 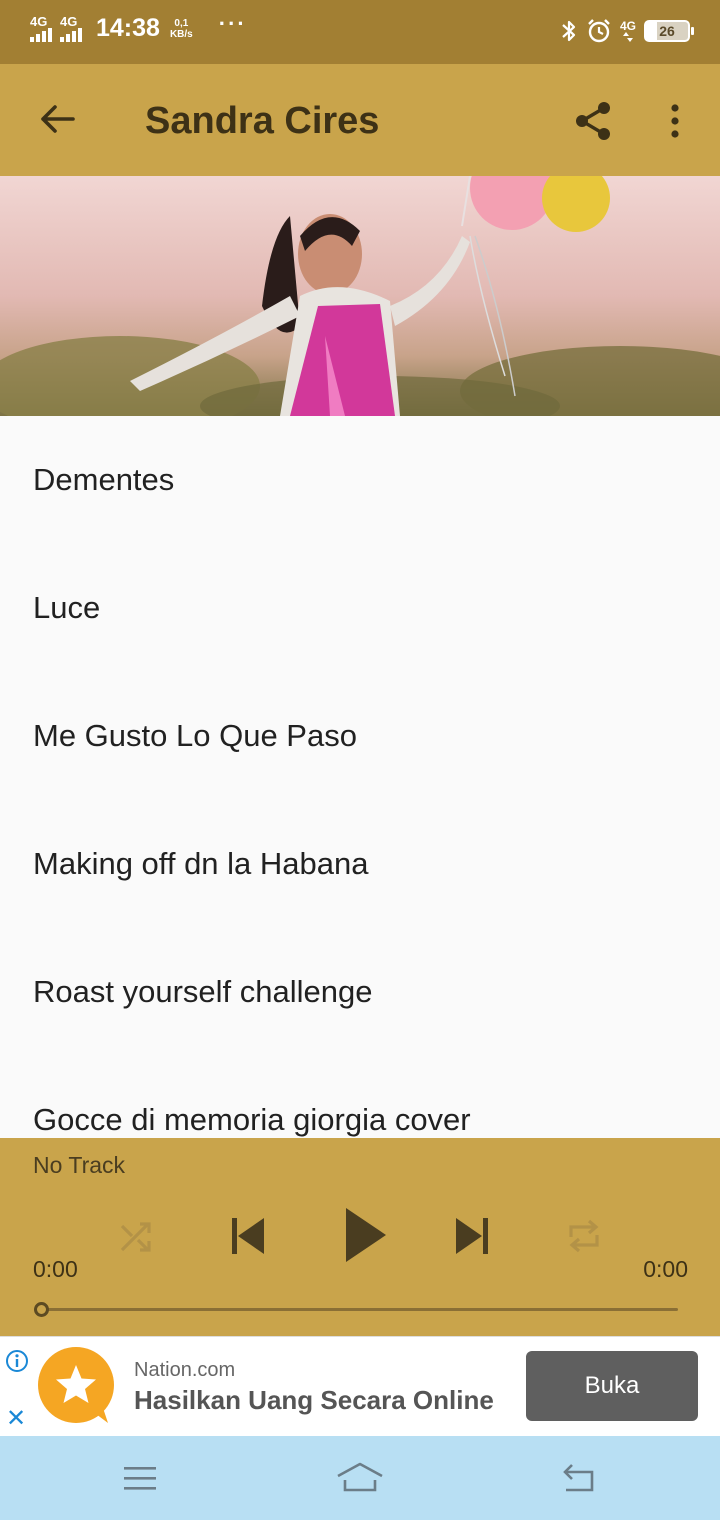 What do you see at coordinates (360, 1097) in the screenshot?
I see `track-item: Gocce di memoria giorgia cover` at bounding box center [360, 1097].